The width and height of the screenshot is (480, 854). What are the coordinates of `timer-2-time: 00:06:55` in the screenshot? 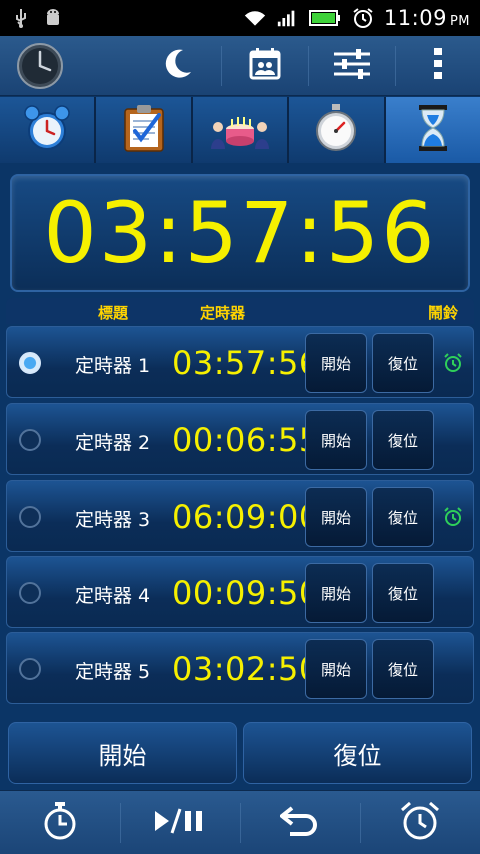 It's located at (246, 440).